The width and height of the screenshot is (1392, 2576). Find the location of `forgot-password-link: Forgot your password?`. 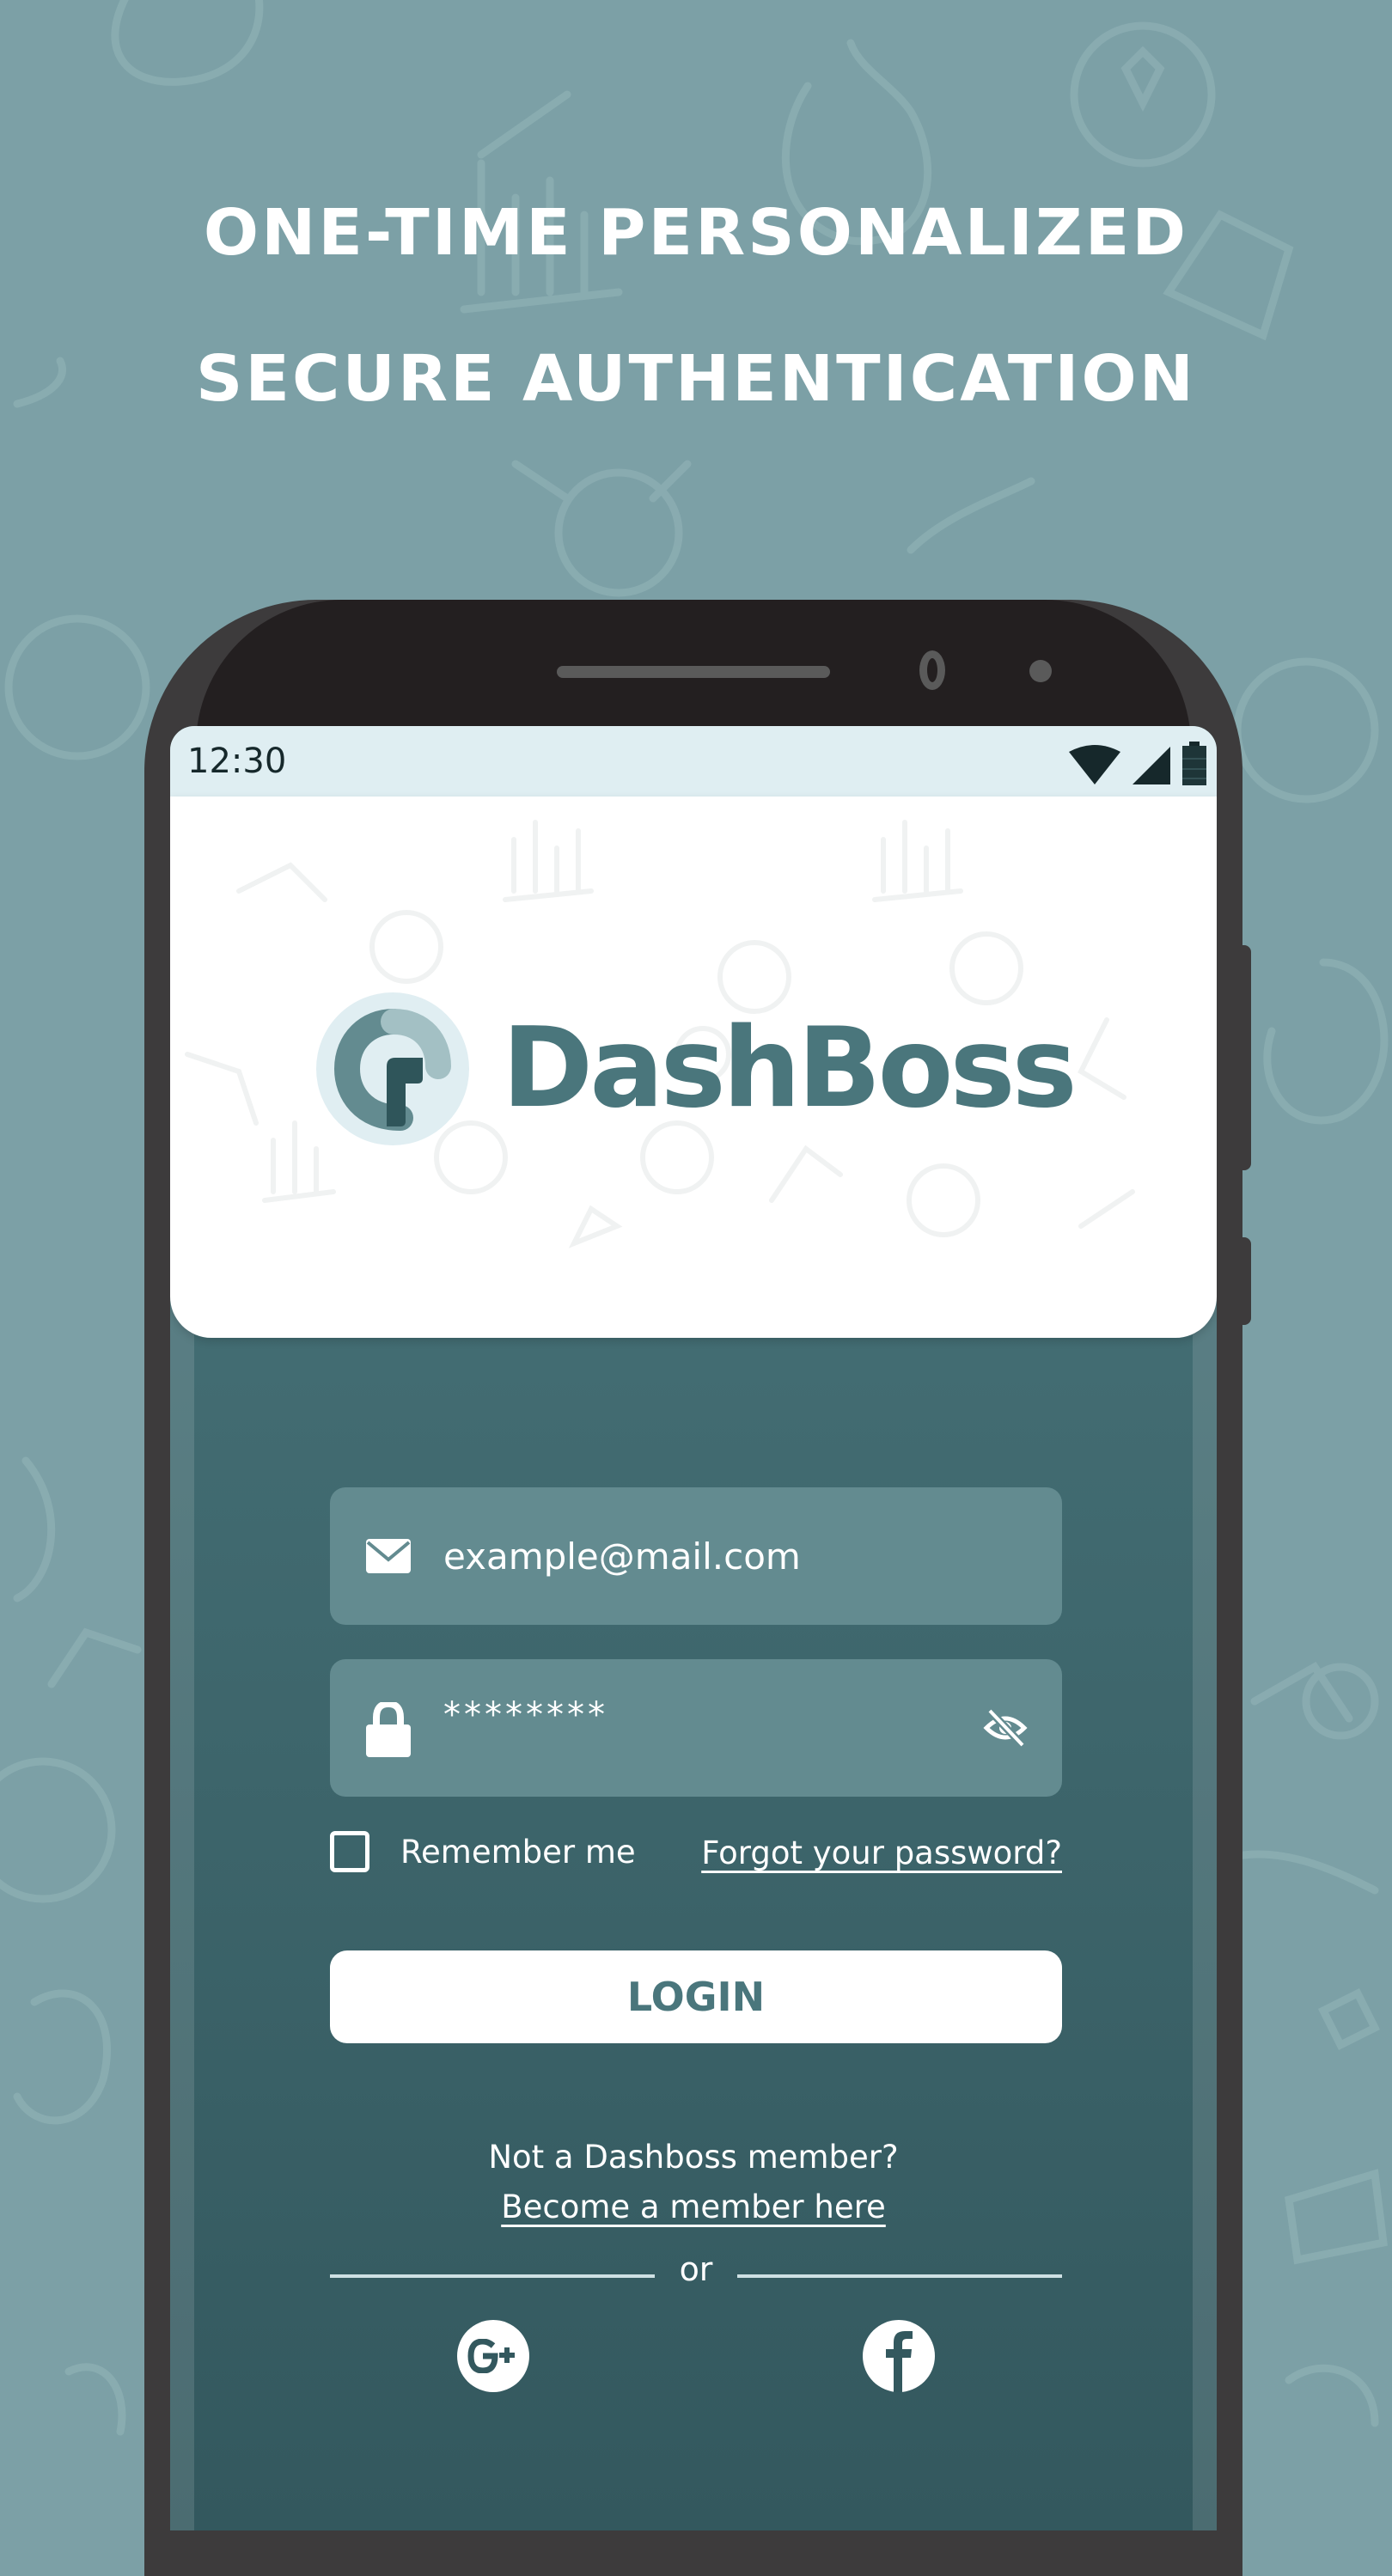

forgot-password-link: Forgot your password? is located at coordinates (881, 1852).